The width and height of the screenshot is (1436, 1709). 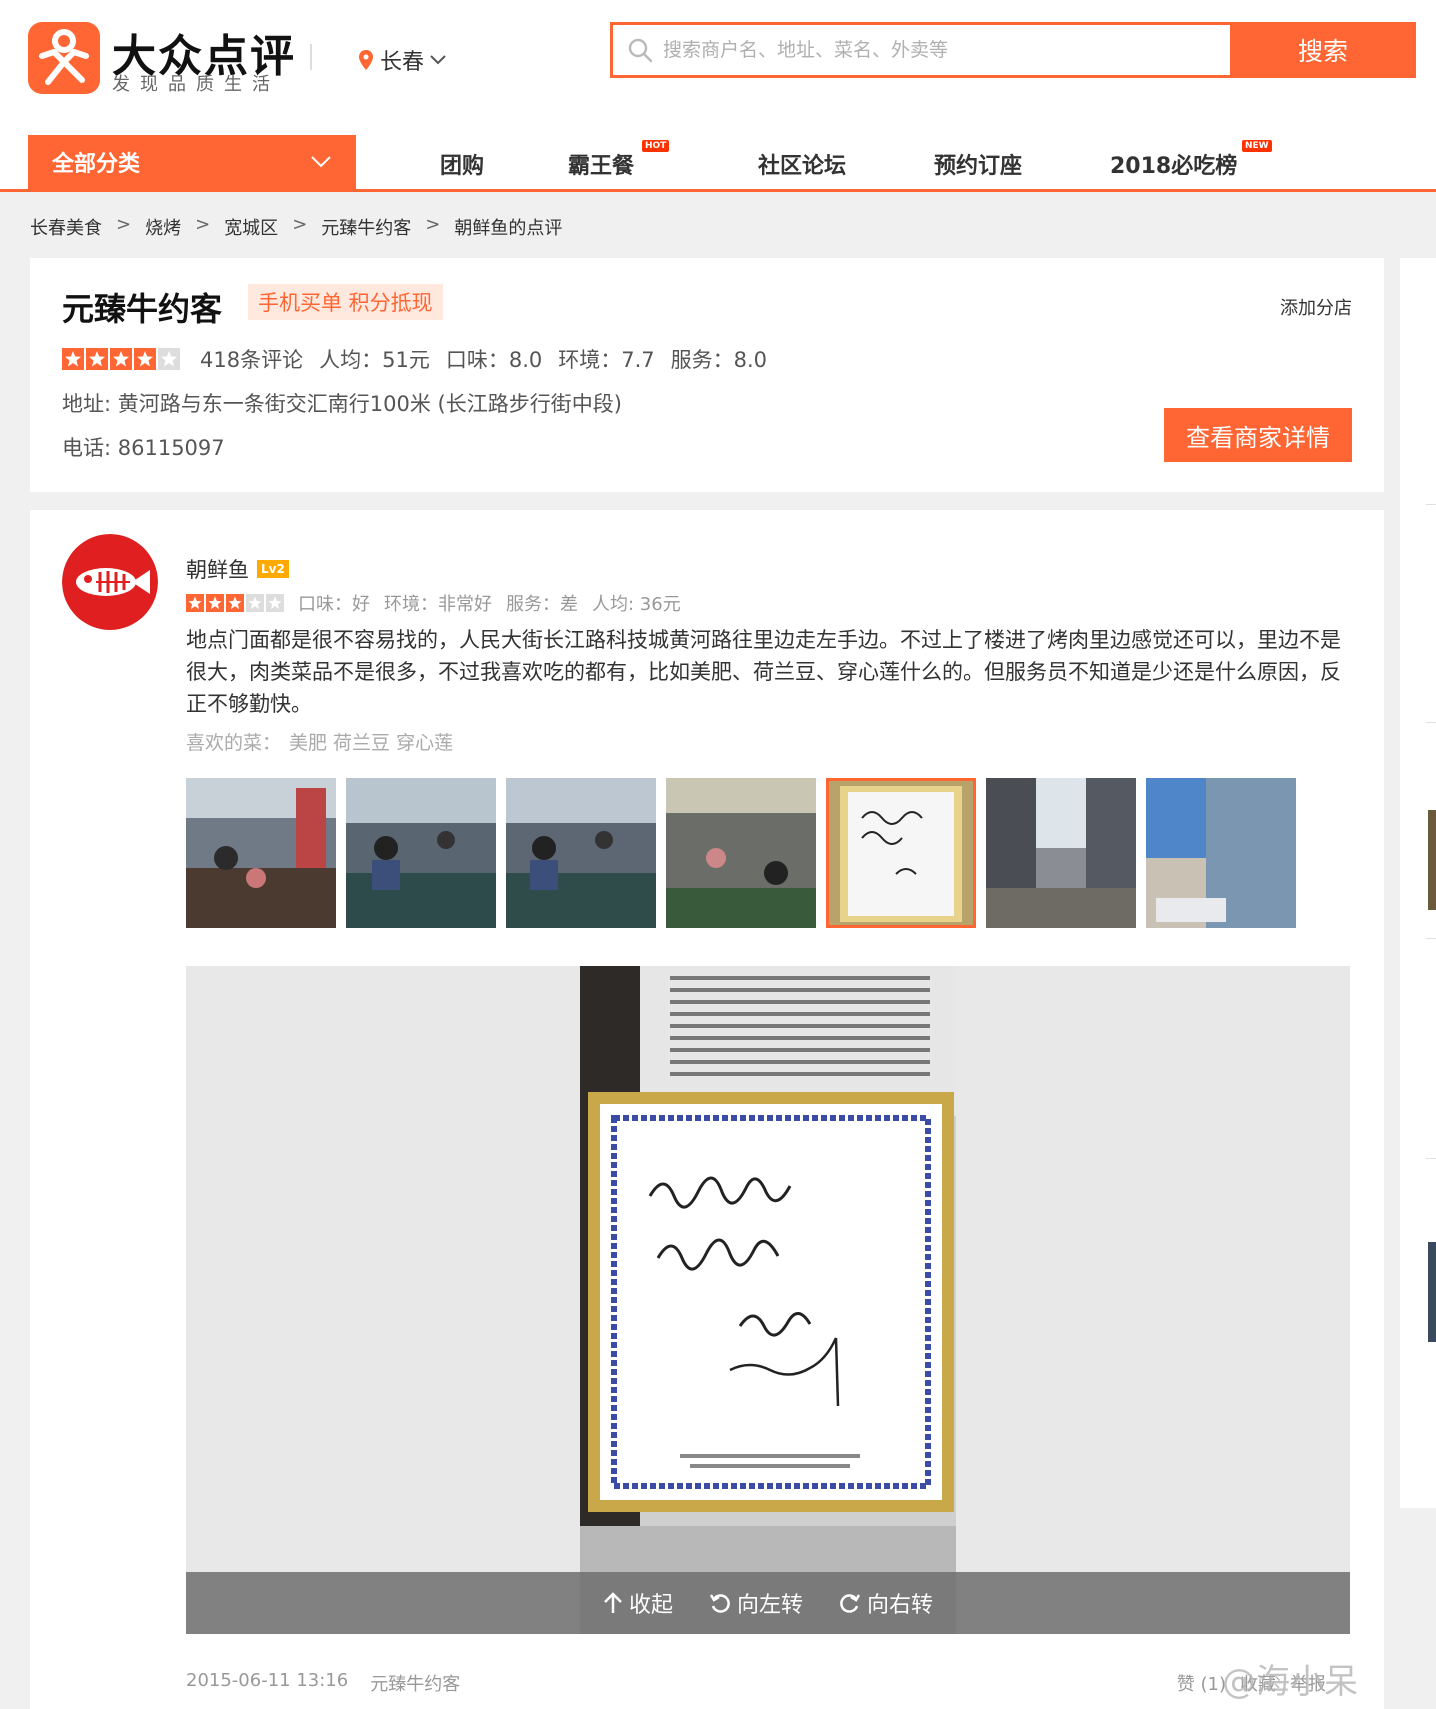 What do you see at coordinates (1201, 1683) in the screenshot?
I see `like-button: 赞 (1)` at bounding box center [1201, 1683].